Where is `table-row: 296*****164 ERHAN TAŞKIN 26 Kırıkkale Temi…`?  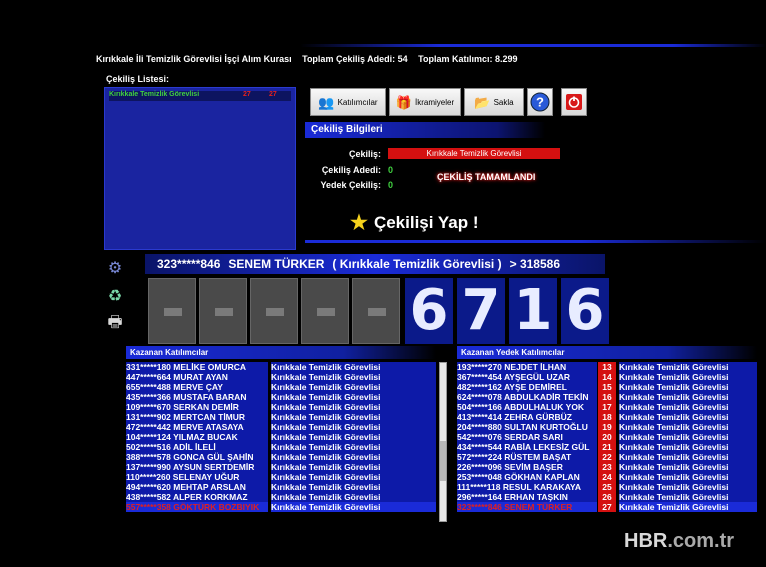 table-row: 296*****164 ERHAN TAŞKIN 26 Kırıkkale Temi… is located at coordinates (607, 497).